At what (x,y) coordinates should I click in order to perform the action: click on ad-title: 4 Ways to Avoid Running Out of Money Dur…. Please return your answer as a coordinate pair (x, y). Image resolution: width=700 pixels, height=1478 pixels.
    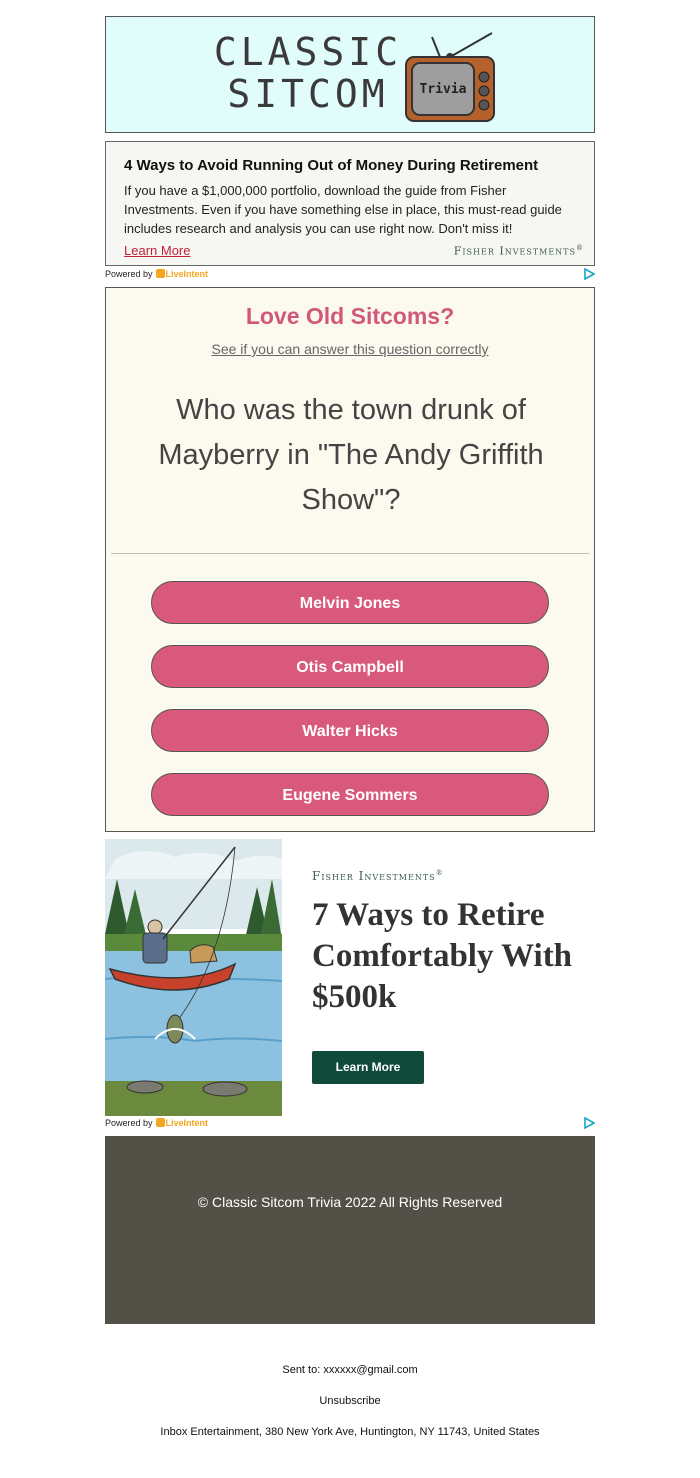
    Looking at the image, I should click on (331, 165).